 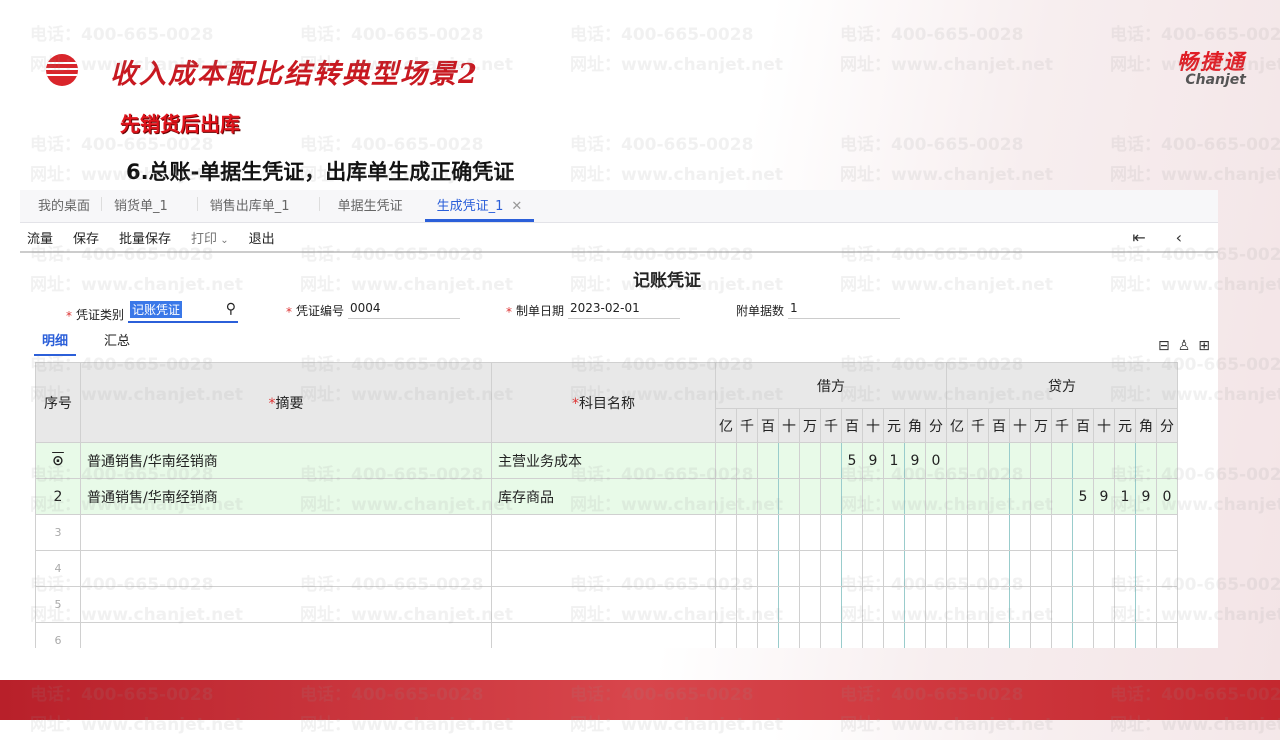 What do you see at coordinates (145, 237) in the screenshot?
I see `batch-save-button: 批量保存` at bounding box center [145, 237].